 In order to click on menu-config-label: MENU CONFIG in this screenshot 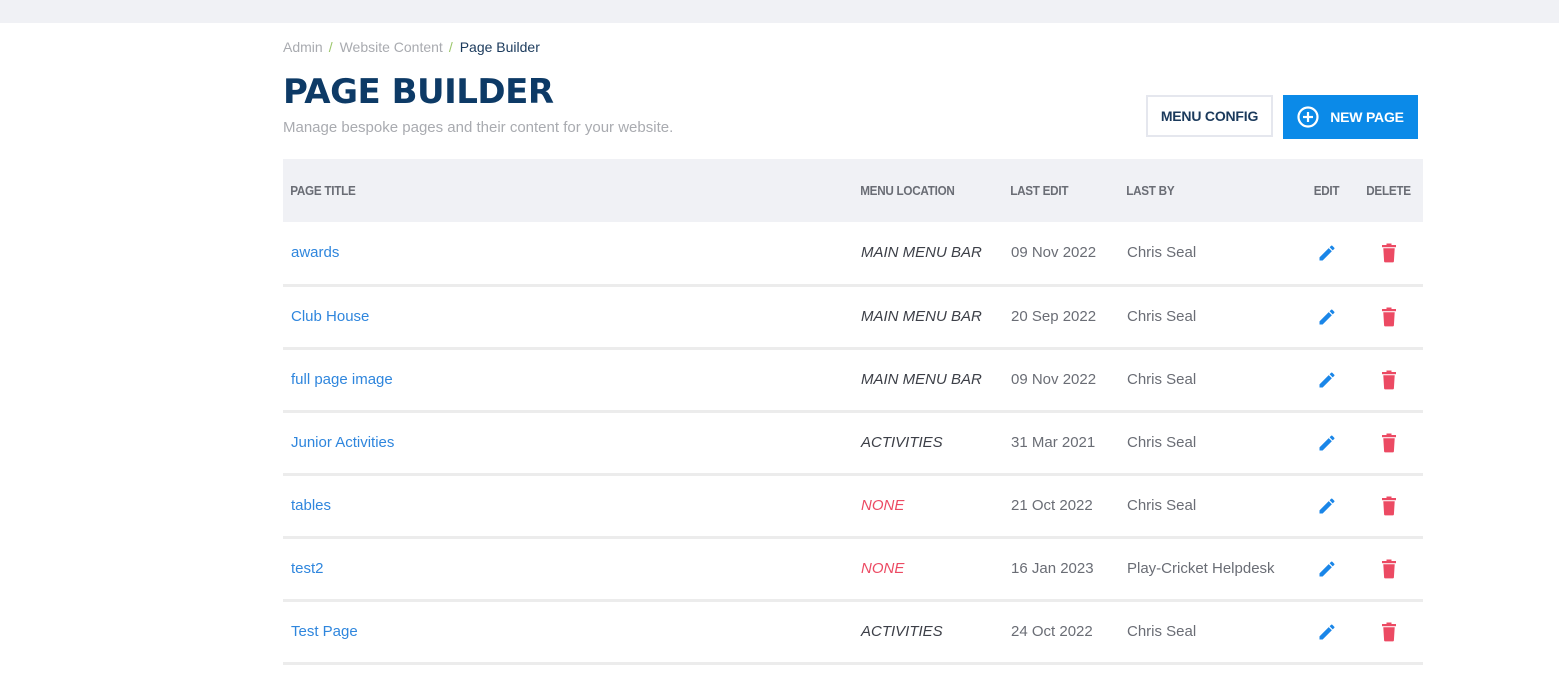, I will do `click(1209, 116)`.